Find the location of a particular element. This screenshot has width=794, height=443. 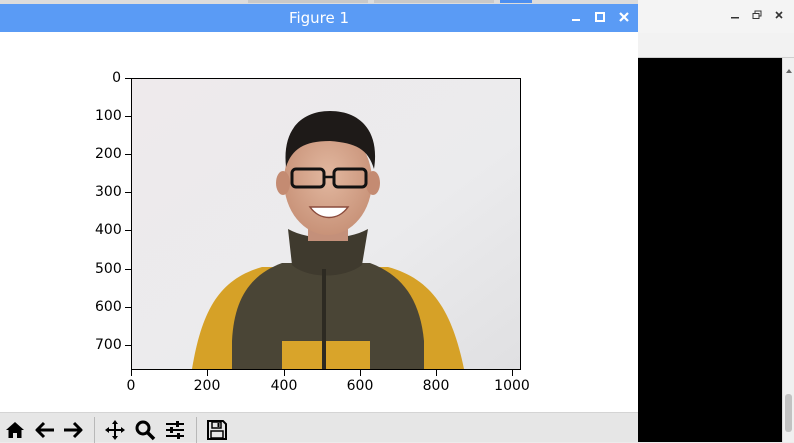

x-tick-label: 400 is located at coordinates (284, 386).